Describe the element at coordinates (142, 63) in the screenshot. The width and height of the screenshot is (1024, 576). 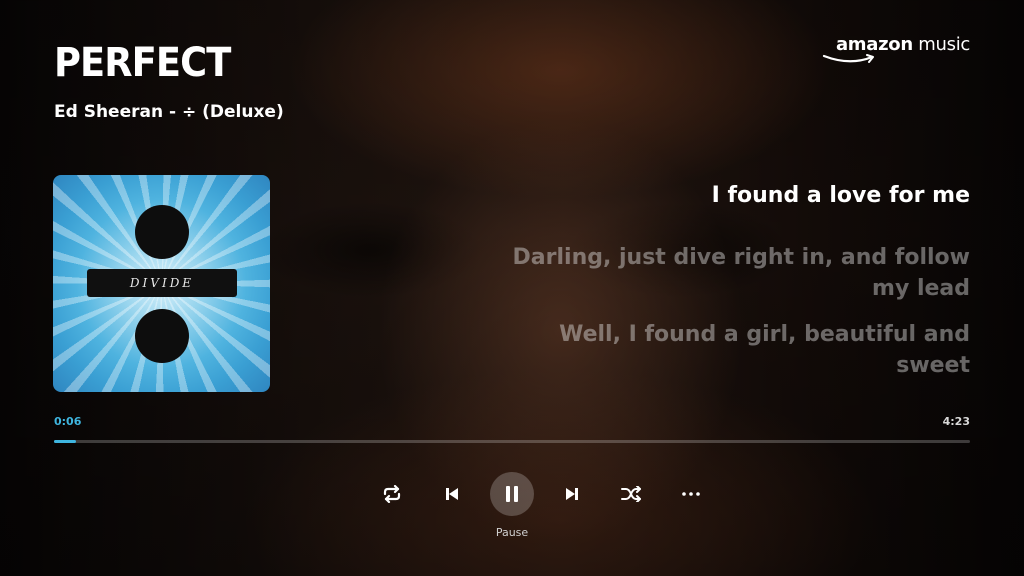
I see `track-title: PERFECT` at that location.